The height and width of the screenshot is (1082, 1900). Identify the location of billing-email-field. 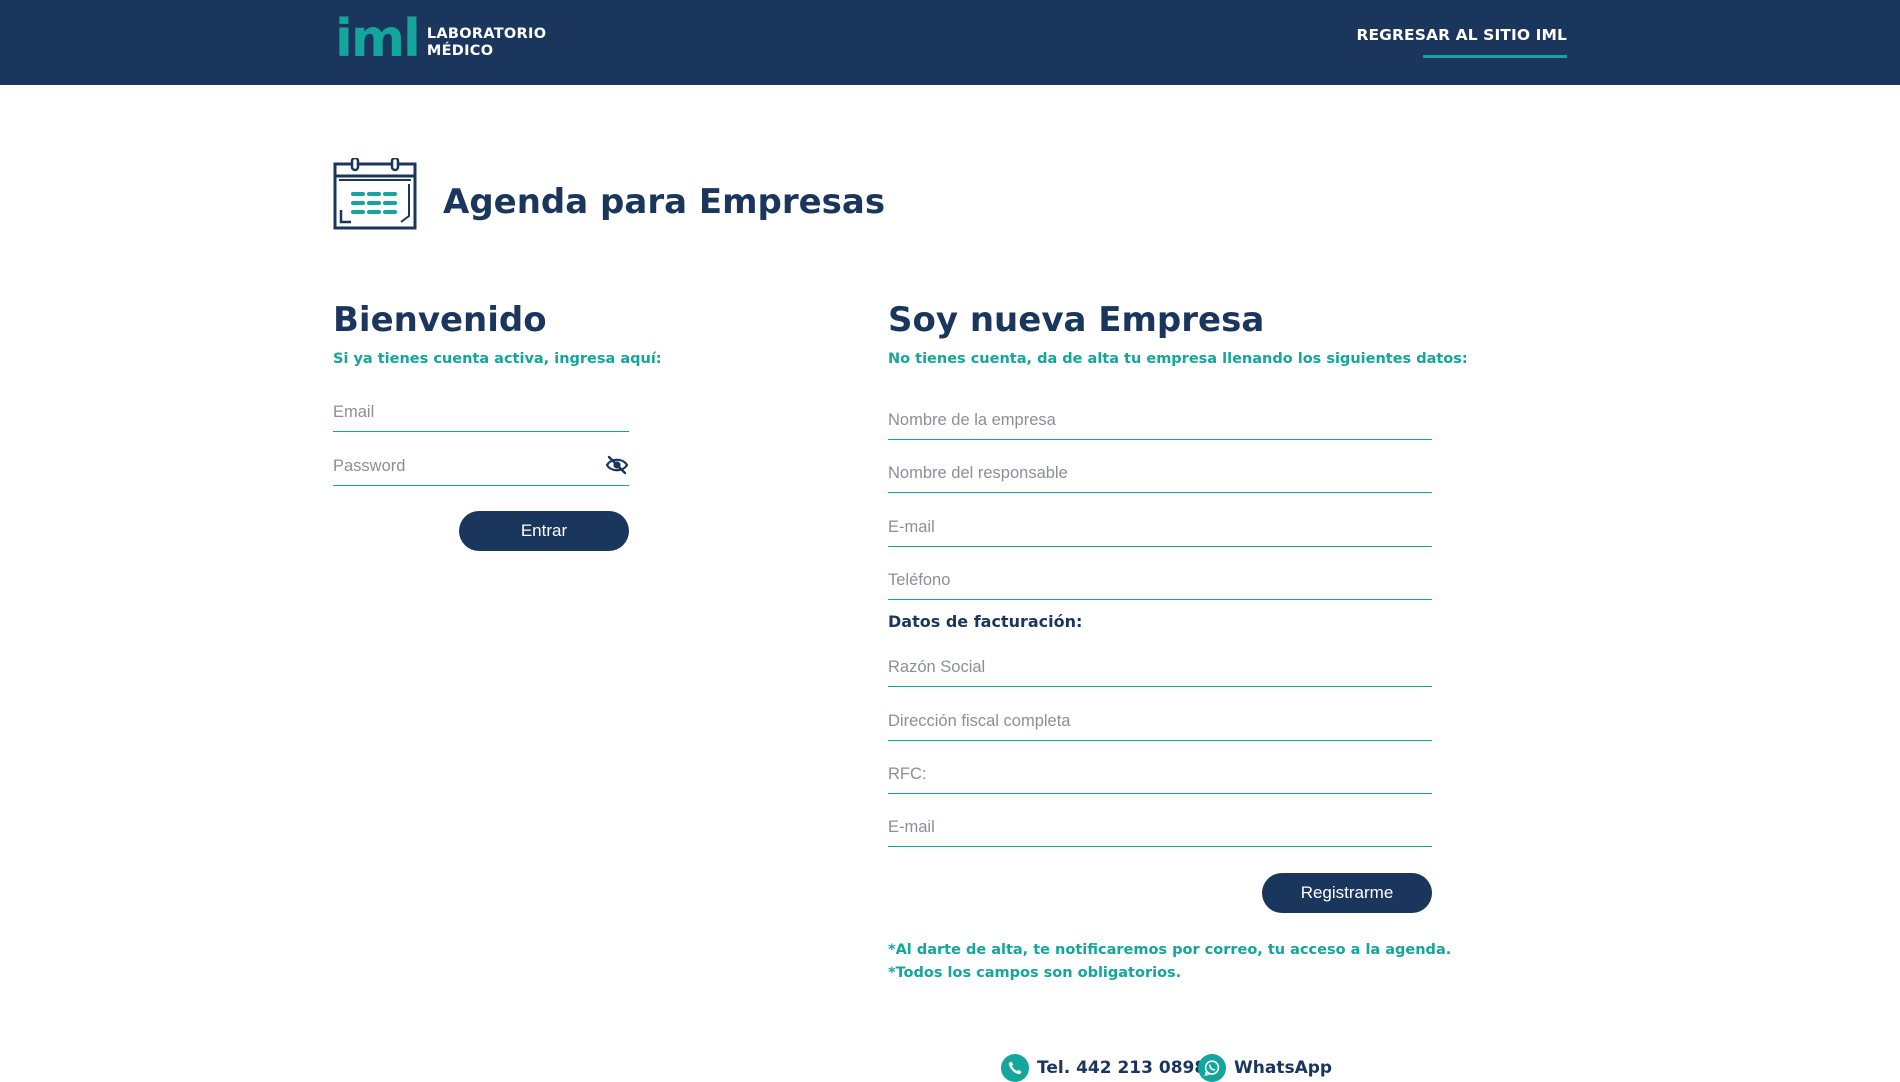
(1160, 824).